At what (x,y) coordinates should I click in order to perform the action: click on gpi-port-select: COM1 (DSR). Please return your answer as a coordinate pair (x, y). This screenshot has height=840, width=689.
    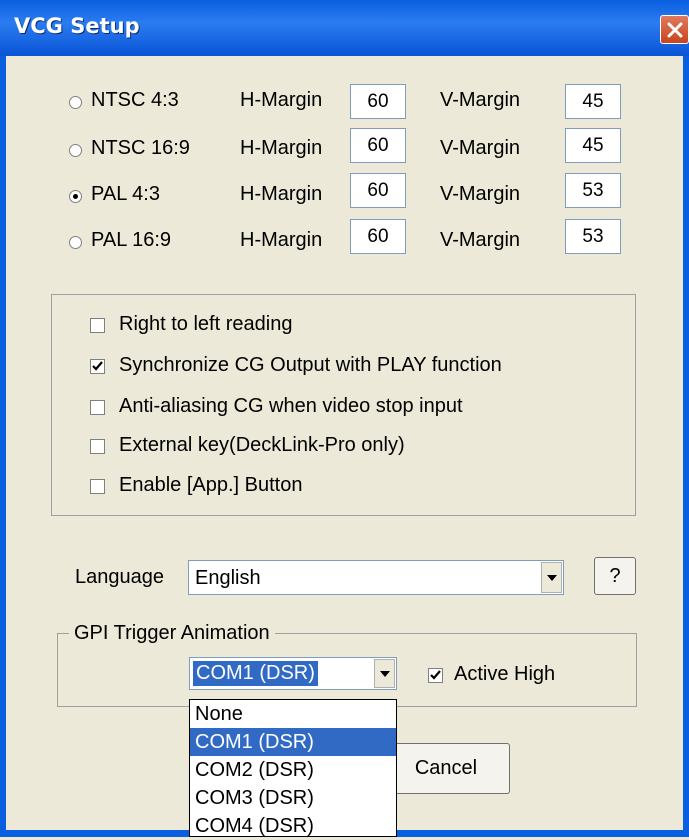
    Looking at the image, I should click on (293, 673).